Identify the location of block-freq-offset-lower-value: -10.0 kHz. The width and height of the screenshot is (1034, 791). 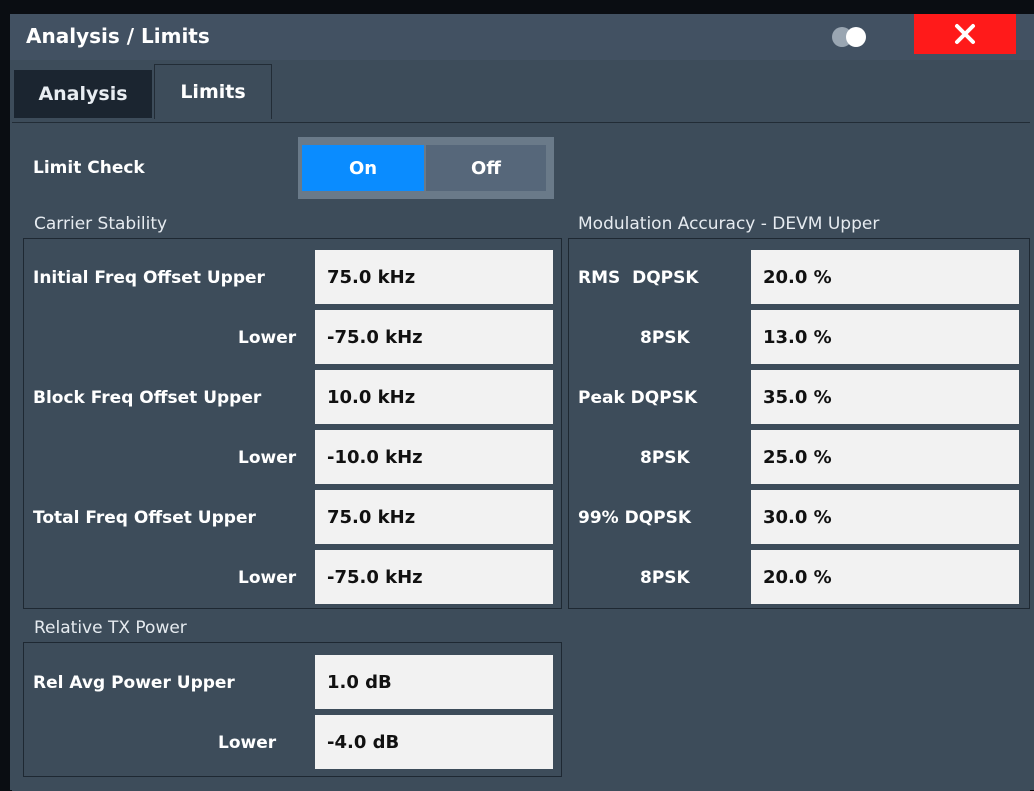
(375, 457).